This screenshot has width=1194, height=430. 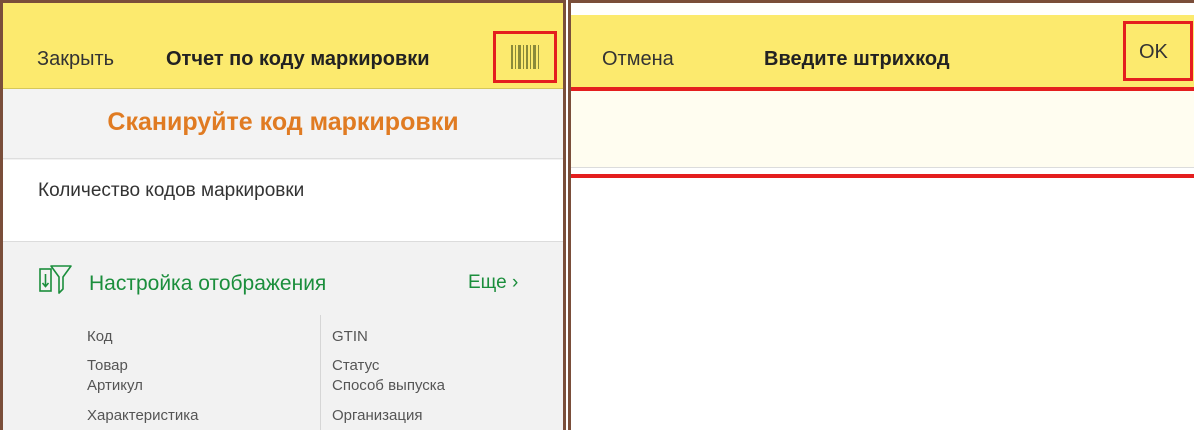 I want to click on field-left: Код, so click(x=100, y=336).